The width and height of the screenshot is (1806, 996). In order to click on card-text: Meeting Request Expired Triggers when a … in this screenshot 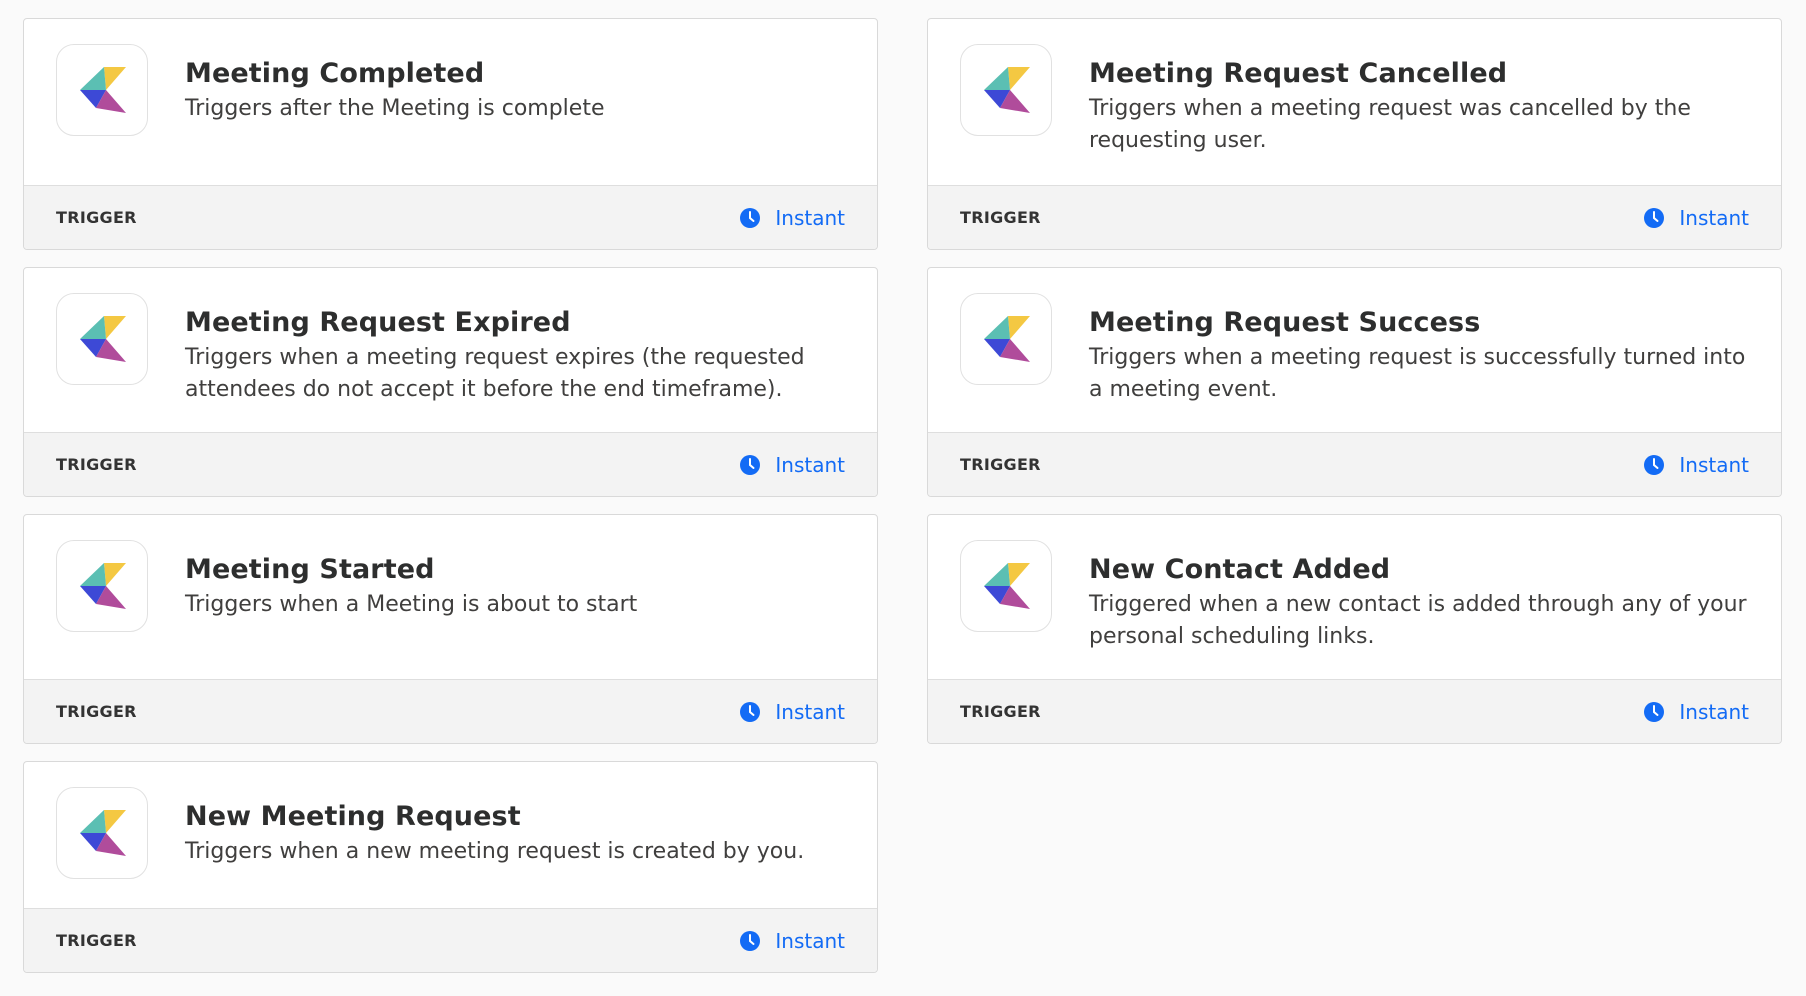, I will do `click(517, 356)`.